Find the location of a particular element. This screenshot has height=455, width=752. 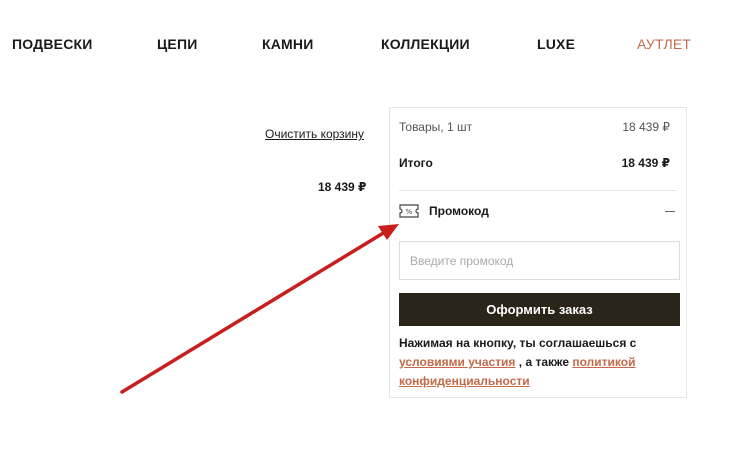

agreement-middle: , а также is located at coordinates (544, 362).